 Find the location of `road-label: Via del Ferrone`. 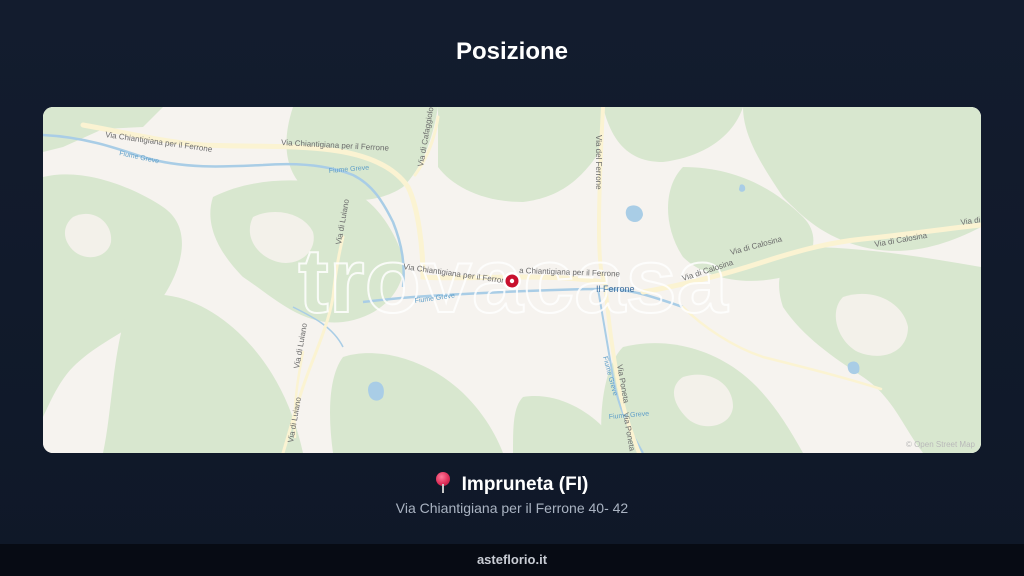

road-label: Via del Ferrone is located at coordinates (598, 162).